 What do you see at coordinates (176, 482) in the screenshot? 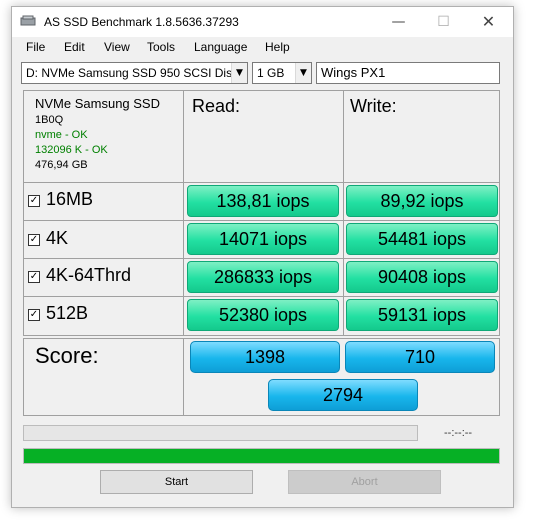
I see `start-button: Start` at bounding box center [176, 482].